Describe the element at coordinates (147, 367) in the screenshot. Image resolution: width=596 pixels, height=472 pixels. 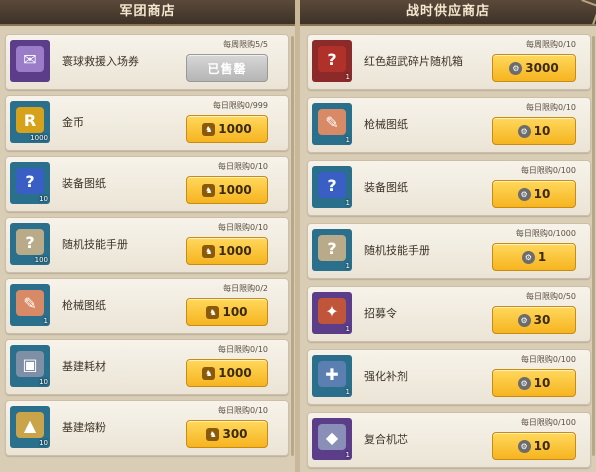
I see `shop-item-row: ▣ 10 基建耗材 每日限购0/10 ♞ 1000` at that location.